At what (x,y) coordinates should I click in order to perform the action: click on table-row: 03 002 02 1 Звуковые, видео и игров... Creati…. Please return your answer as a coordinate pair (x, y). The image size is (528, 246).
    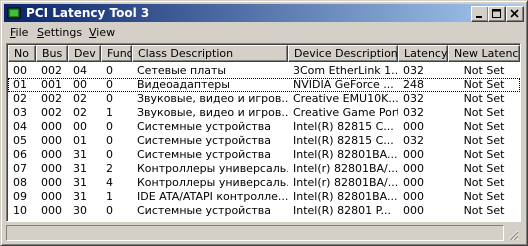
    Looking at the image, I should click on (264, 113).